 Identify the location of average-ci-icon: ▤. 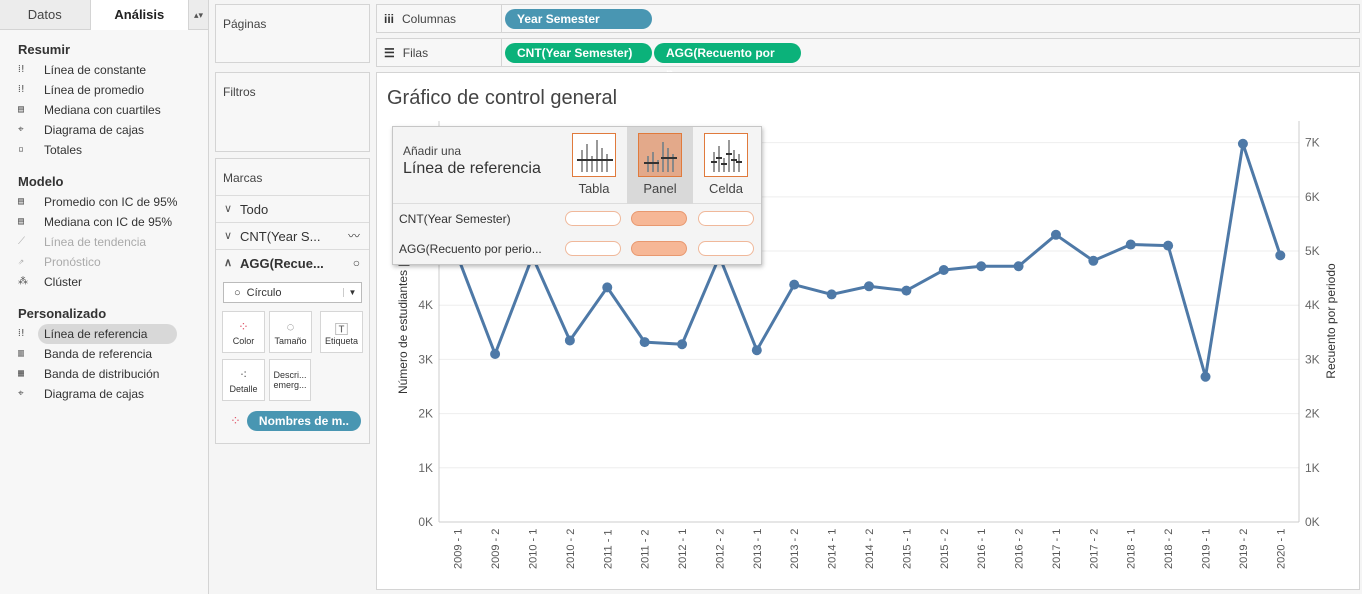
(21, 201).